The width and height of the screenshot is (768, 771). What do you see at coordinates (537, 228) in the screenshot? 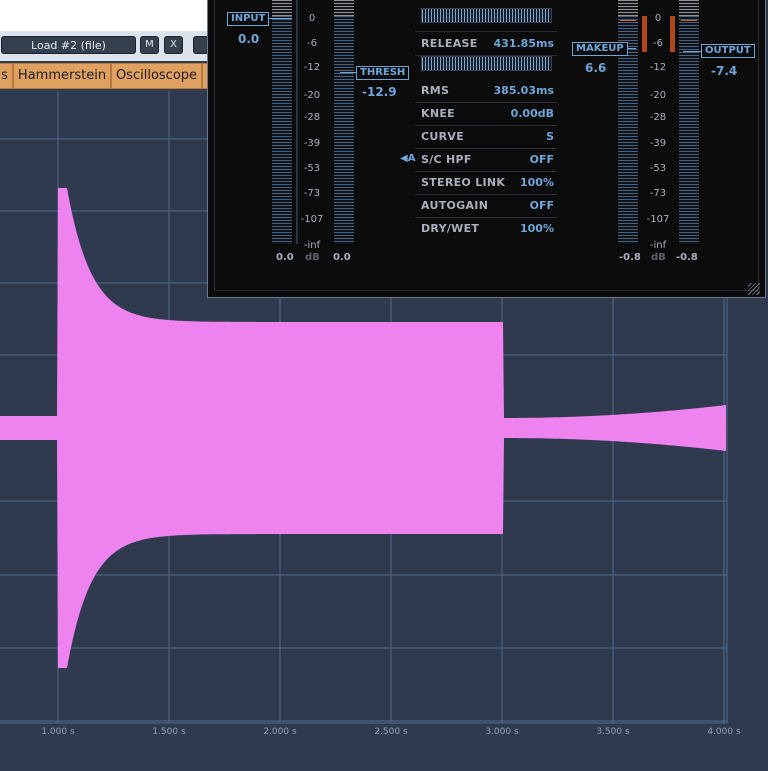
I see `dry-wet-value: 100%` at bounding box center [537, 228].